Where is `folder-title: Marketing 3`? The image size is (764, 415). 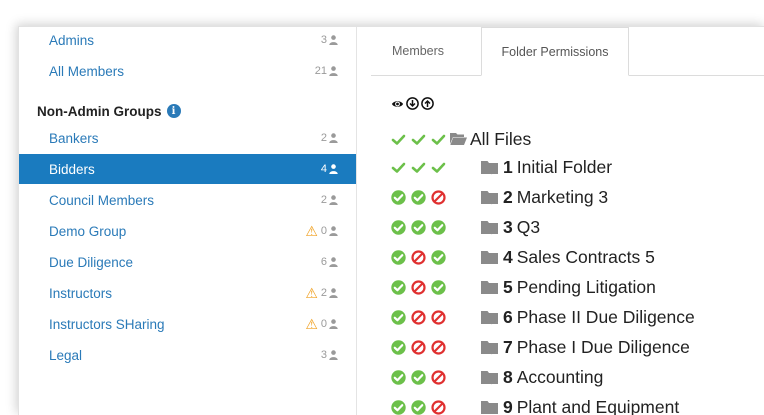
folder-title: Marketing 3 is located at coordinates (562, 197).